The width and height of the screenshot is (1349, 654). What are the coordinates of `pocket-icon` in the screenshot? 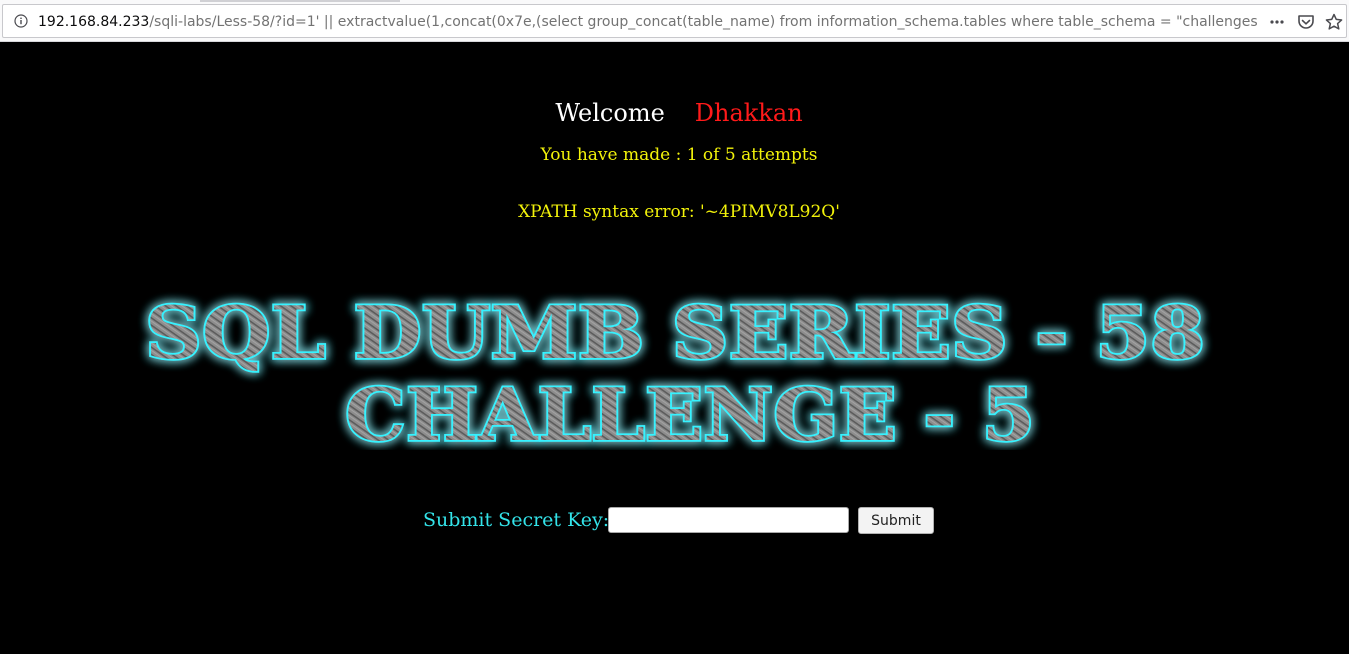 It's located at (1306, 22).